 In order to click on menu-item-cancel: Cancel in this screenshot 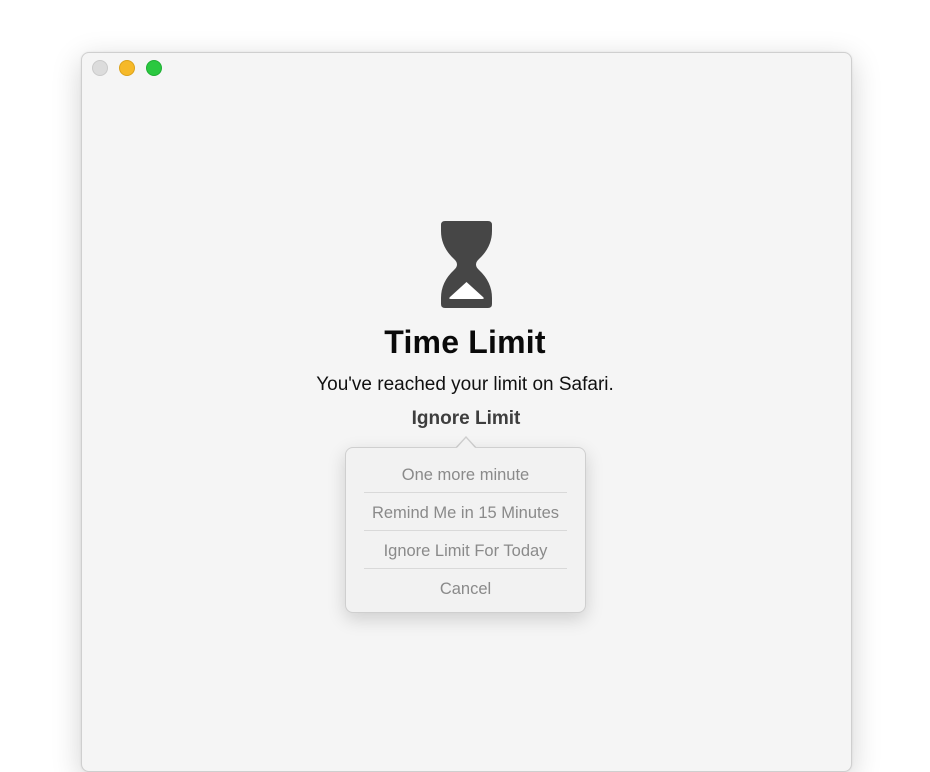, I will do `click(465, 589)`.